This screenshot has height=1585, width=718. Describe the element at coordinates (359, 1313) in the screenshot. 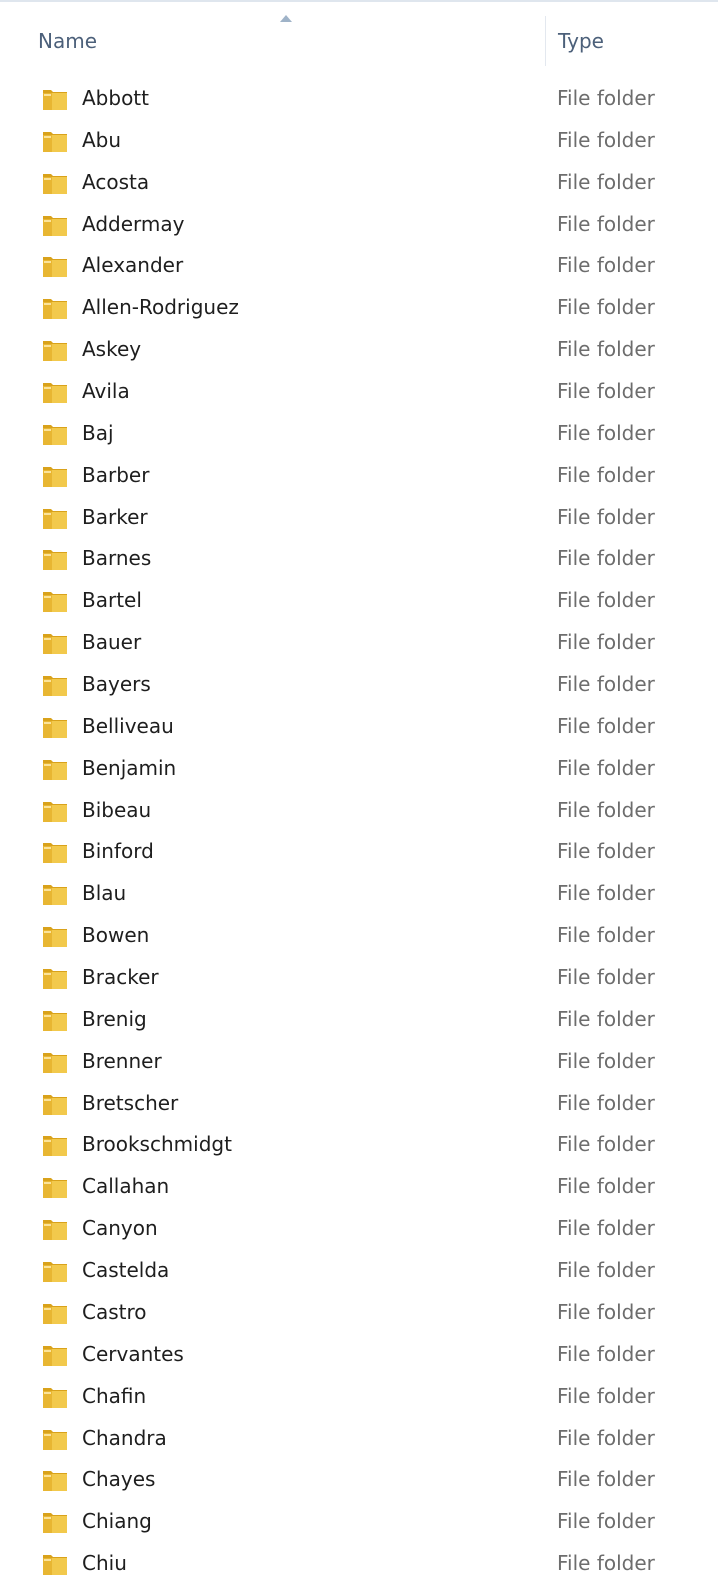

I see `list-item: Castro File folder` at that location.